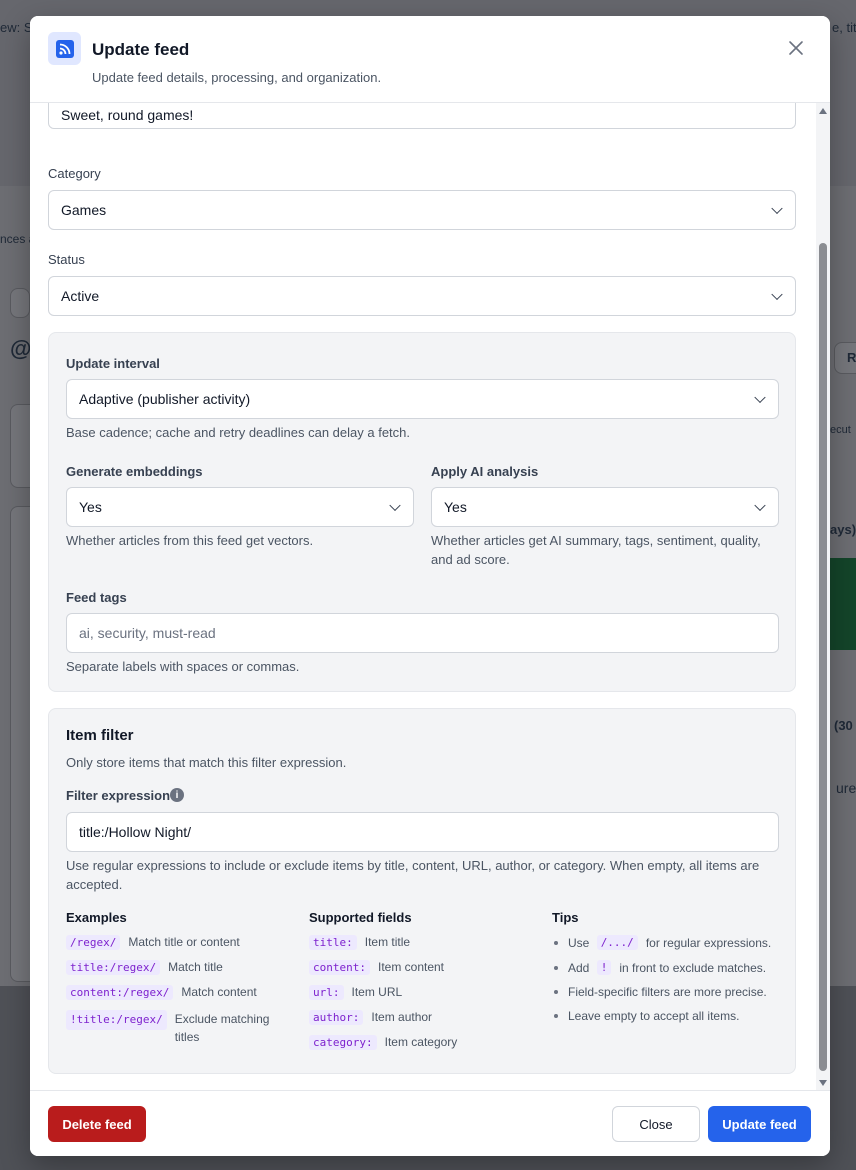 The width and height of the screenshot is (856, 1170). I want to click on field-desc: Item content, so click(411, 967).